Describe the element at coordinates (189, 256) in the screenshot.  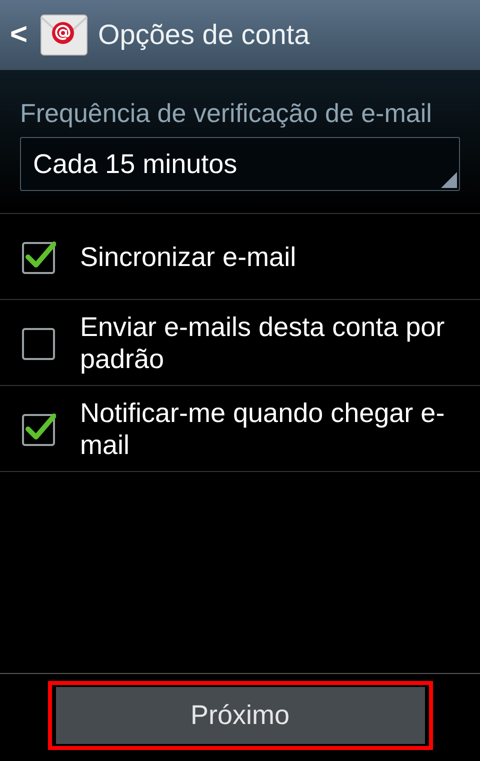
I see `option-label: Sincronizar e-mail` at that location.